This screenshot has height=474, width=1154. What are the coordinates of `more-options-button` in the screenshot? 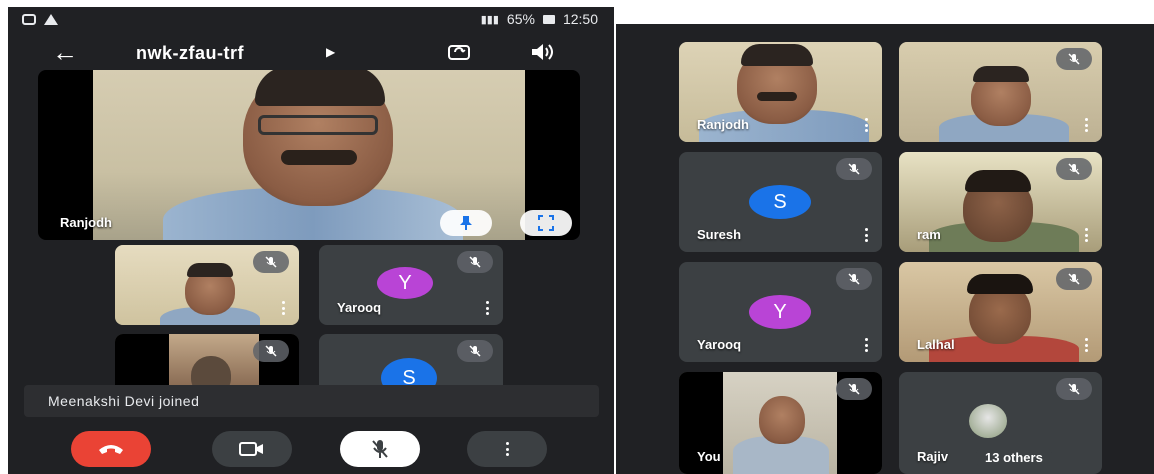 It's located at (507, 449).